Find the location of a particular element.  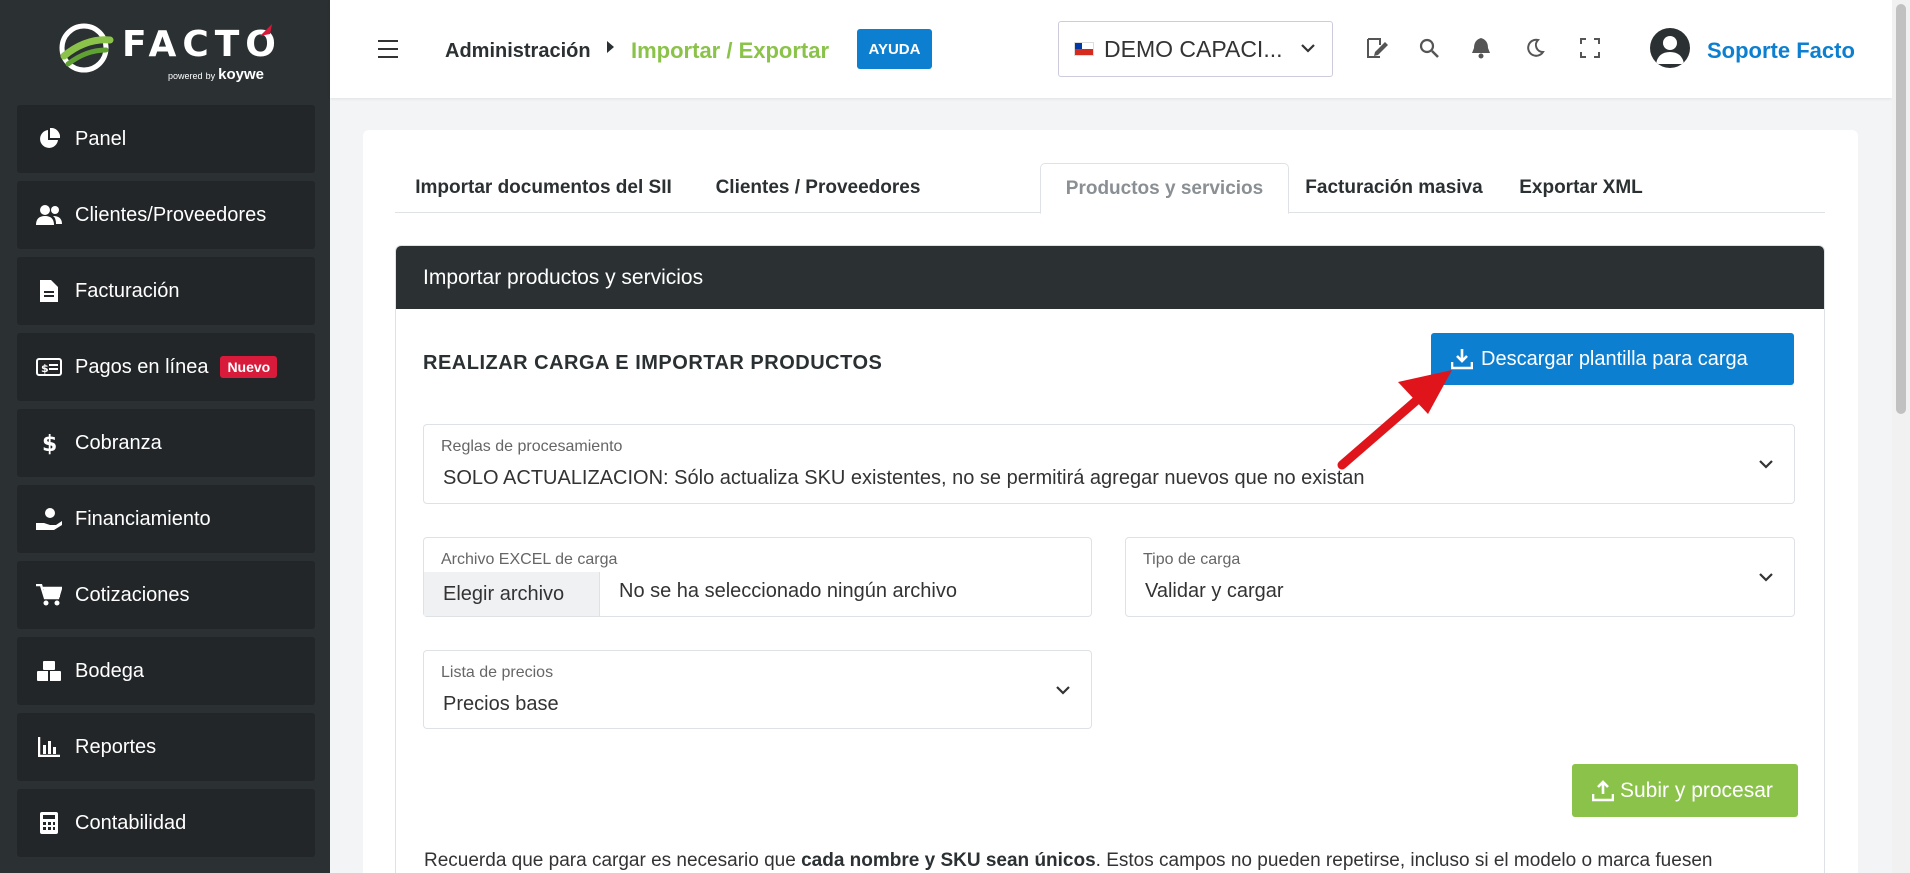

download-template-button: Descargar plantilla para carga is located at coordinates (1612, 359).